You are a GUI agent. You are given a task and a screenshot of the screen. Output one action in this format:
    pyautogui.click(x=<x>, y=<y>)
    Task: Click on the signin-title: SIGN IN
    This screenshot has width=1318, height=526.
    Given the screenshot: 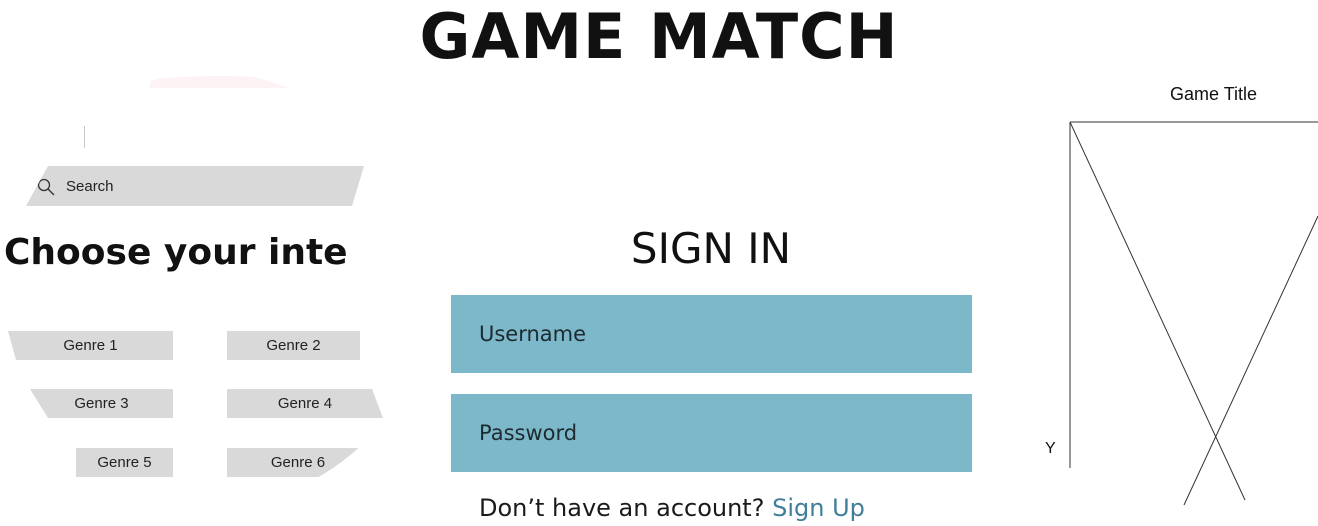 What is the action you would take?
    pyautogui.click(x=711, y=248)
    